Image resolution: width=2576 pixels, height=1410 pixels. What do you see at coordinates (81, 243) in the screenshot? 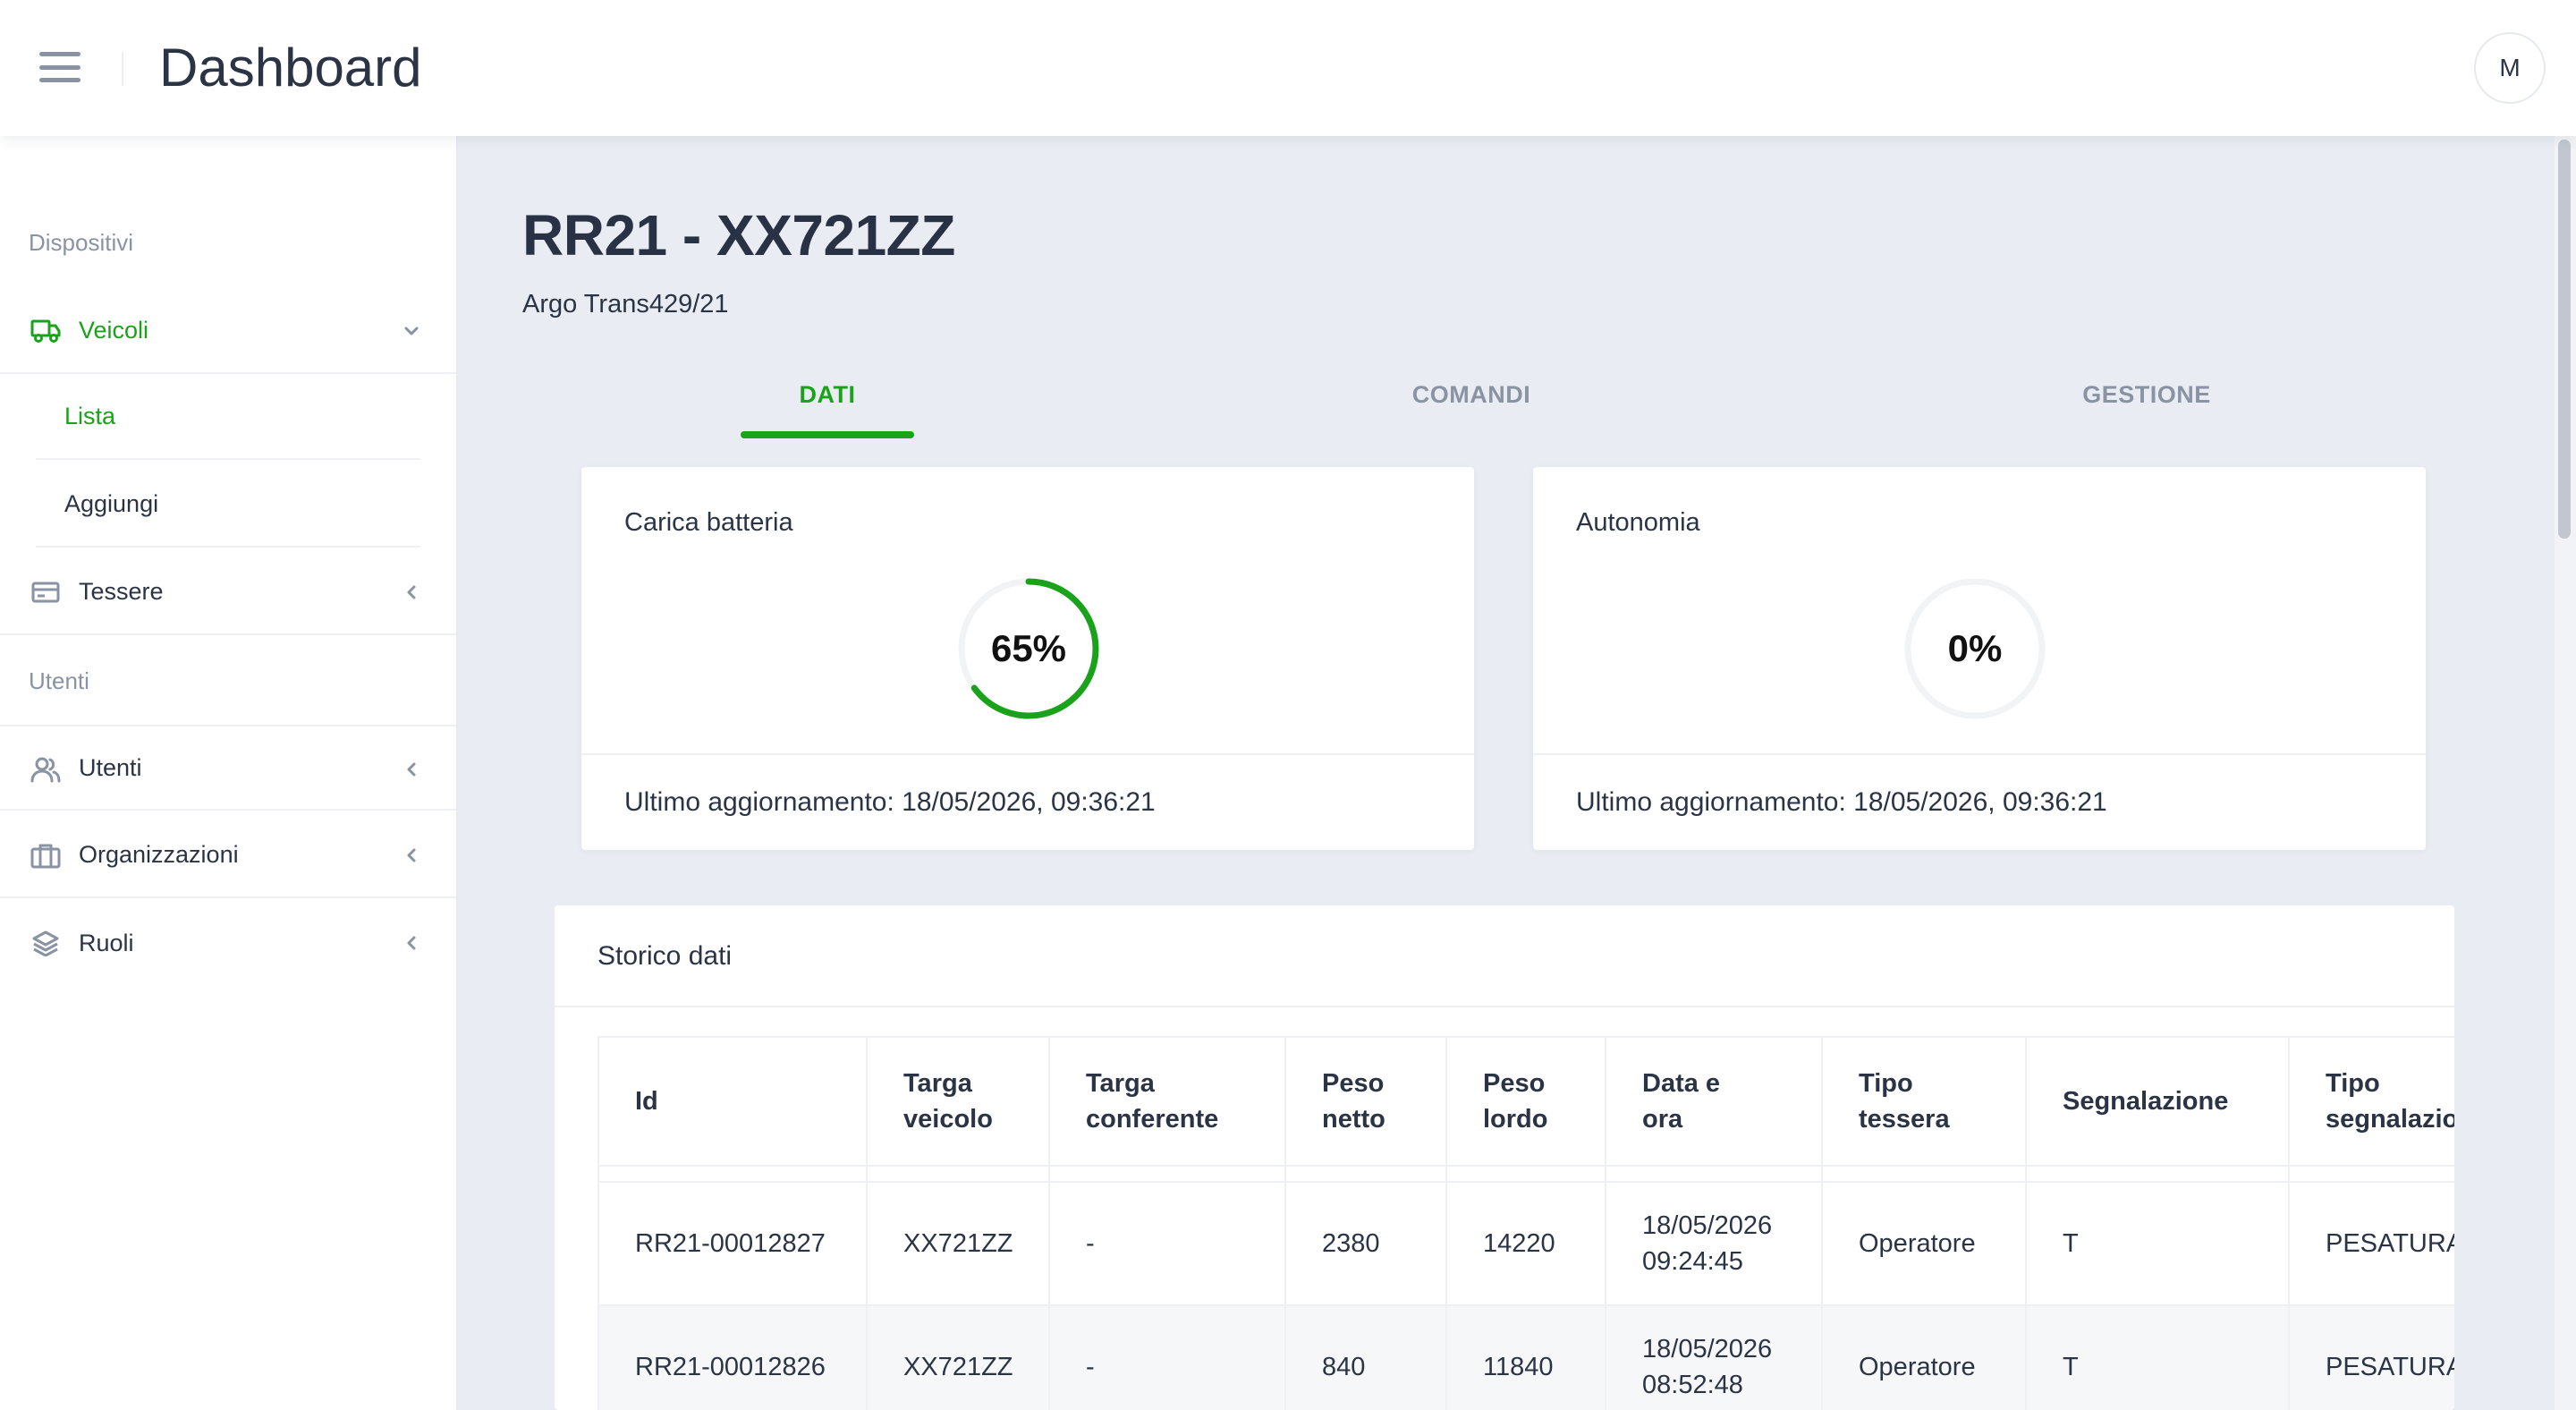
I see `sidebar-section-devices: Dispositivi` at bounding box center [81, 243].